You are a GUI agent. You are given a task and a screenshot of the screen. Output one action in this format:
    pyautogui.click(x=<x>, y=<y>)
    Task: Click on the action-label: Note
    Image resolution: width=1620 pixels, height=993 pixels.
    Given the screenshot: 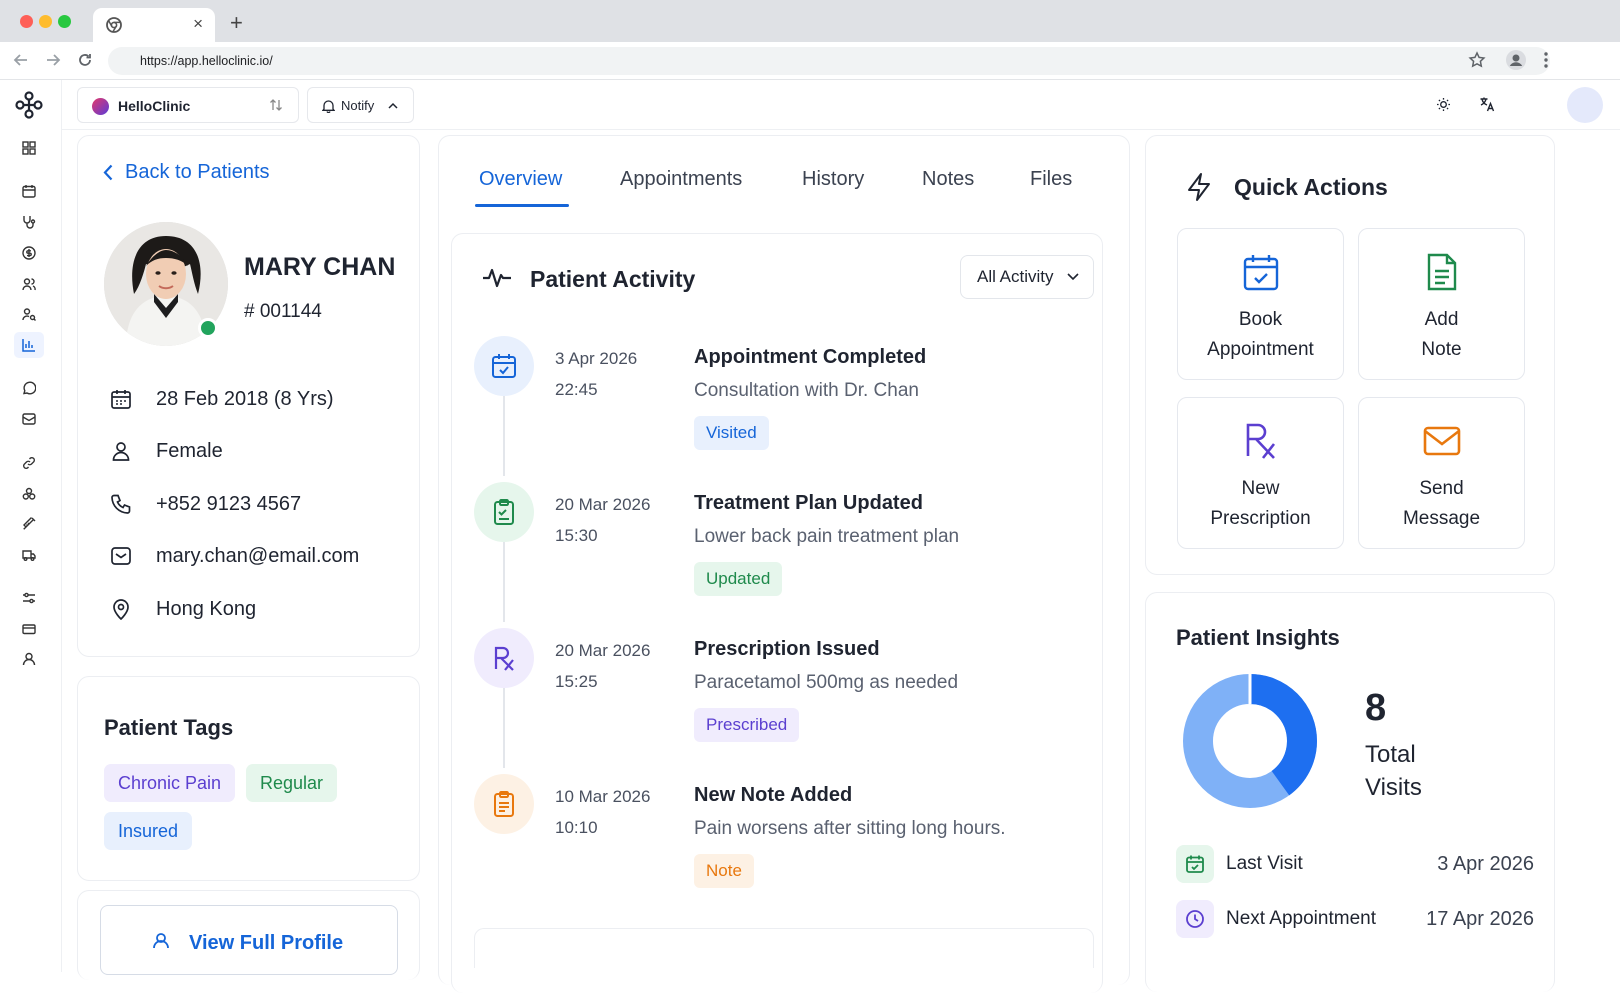 What is the action you would take?
    pyautogui.click(x=1441, y=349)
    